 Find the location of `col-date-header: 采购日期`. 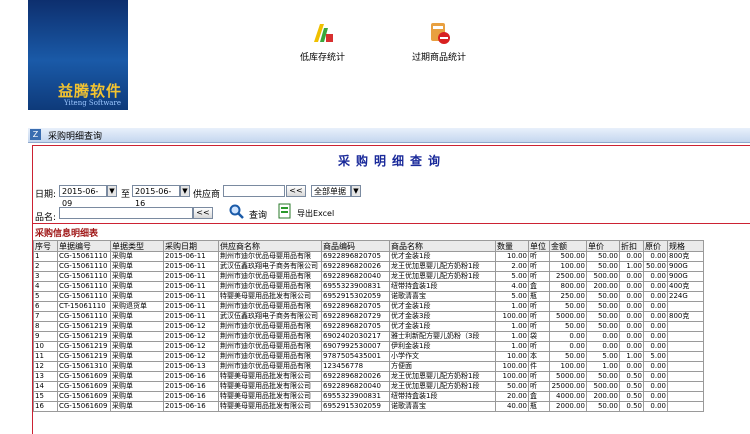

col-date-header: 采购日期 is located at coordinates (191, 246).